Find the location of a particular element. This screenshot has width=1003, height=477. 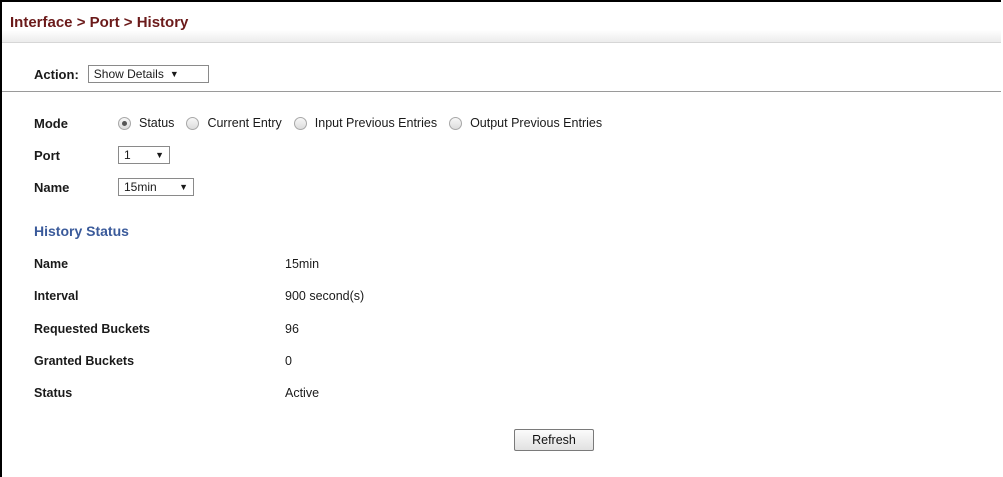

action-label: Action: is located at coordinates (56, 74).